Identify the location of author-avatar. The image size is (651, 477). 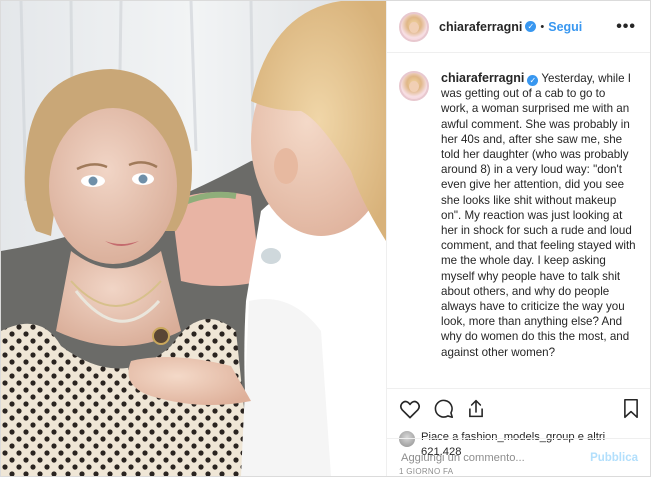
(414, 26).